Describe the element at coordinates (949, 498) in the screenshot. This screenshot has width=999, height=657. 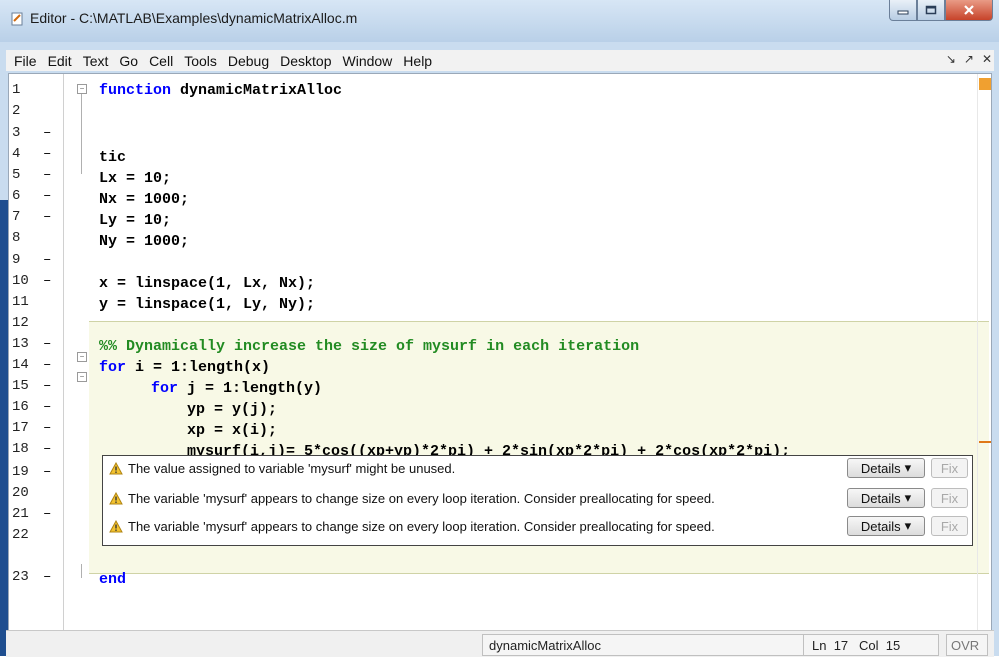
I see `fix-button-2: Fix` at that location.